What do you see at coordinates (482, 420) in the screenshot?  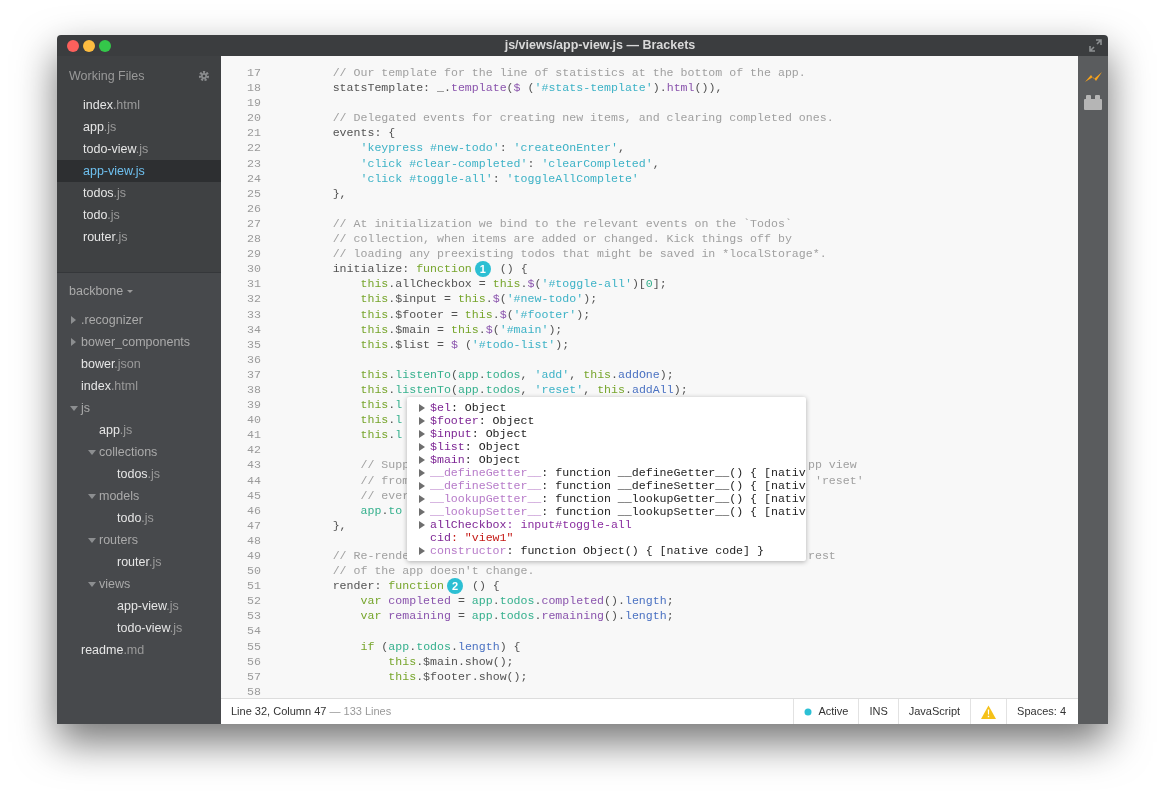 I see `property-text: $footer: Object` at bounding box center [482, 420].